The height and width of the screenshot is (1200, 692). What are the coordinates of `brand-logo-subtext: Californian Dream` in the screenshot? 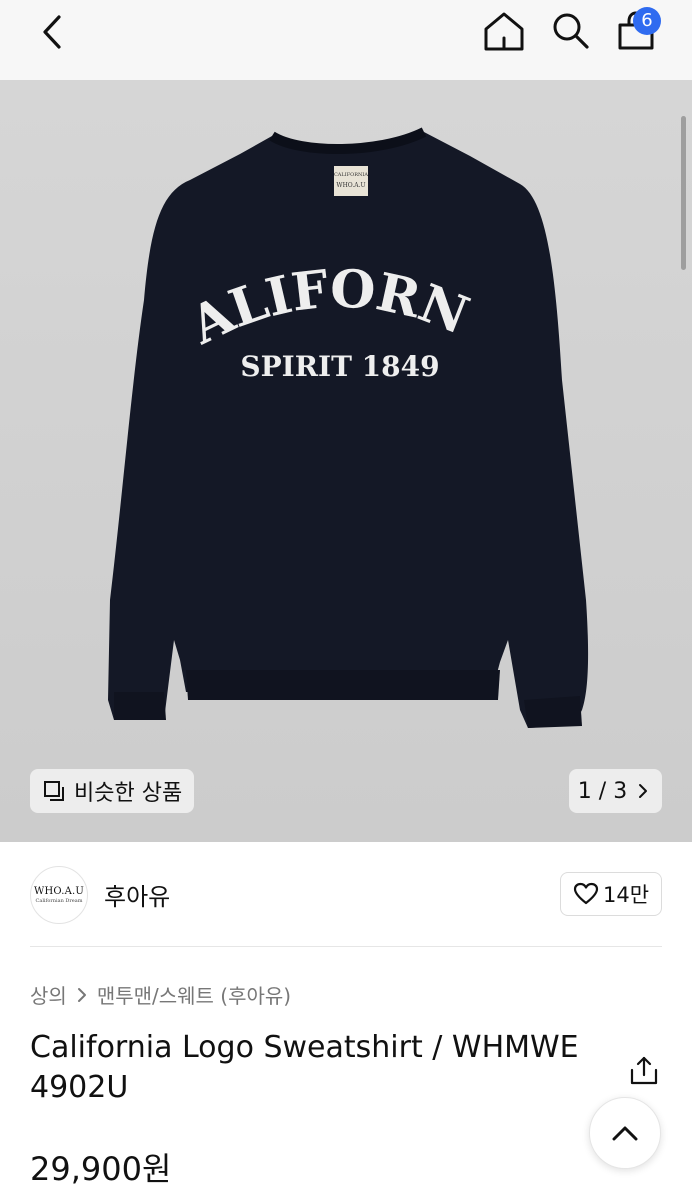 It's located at (59, 901).